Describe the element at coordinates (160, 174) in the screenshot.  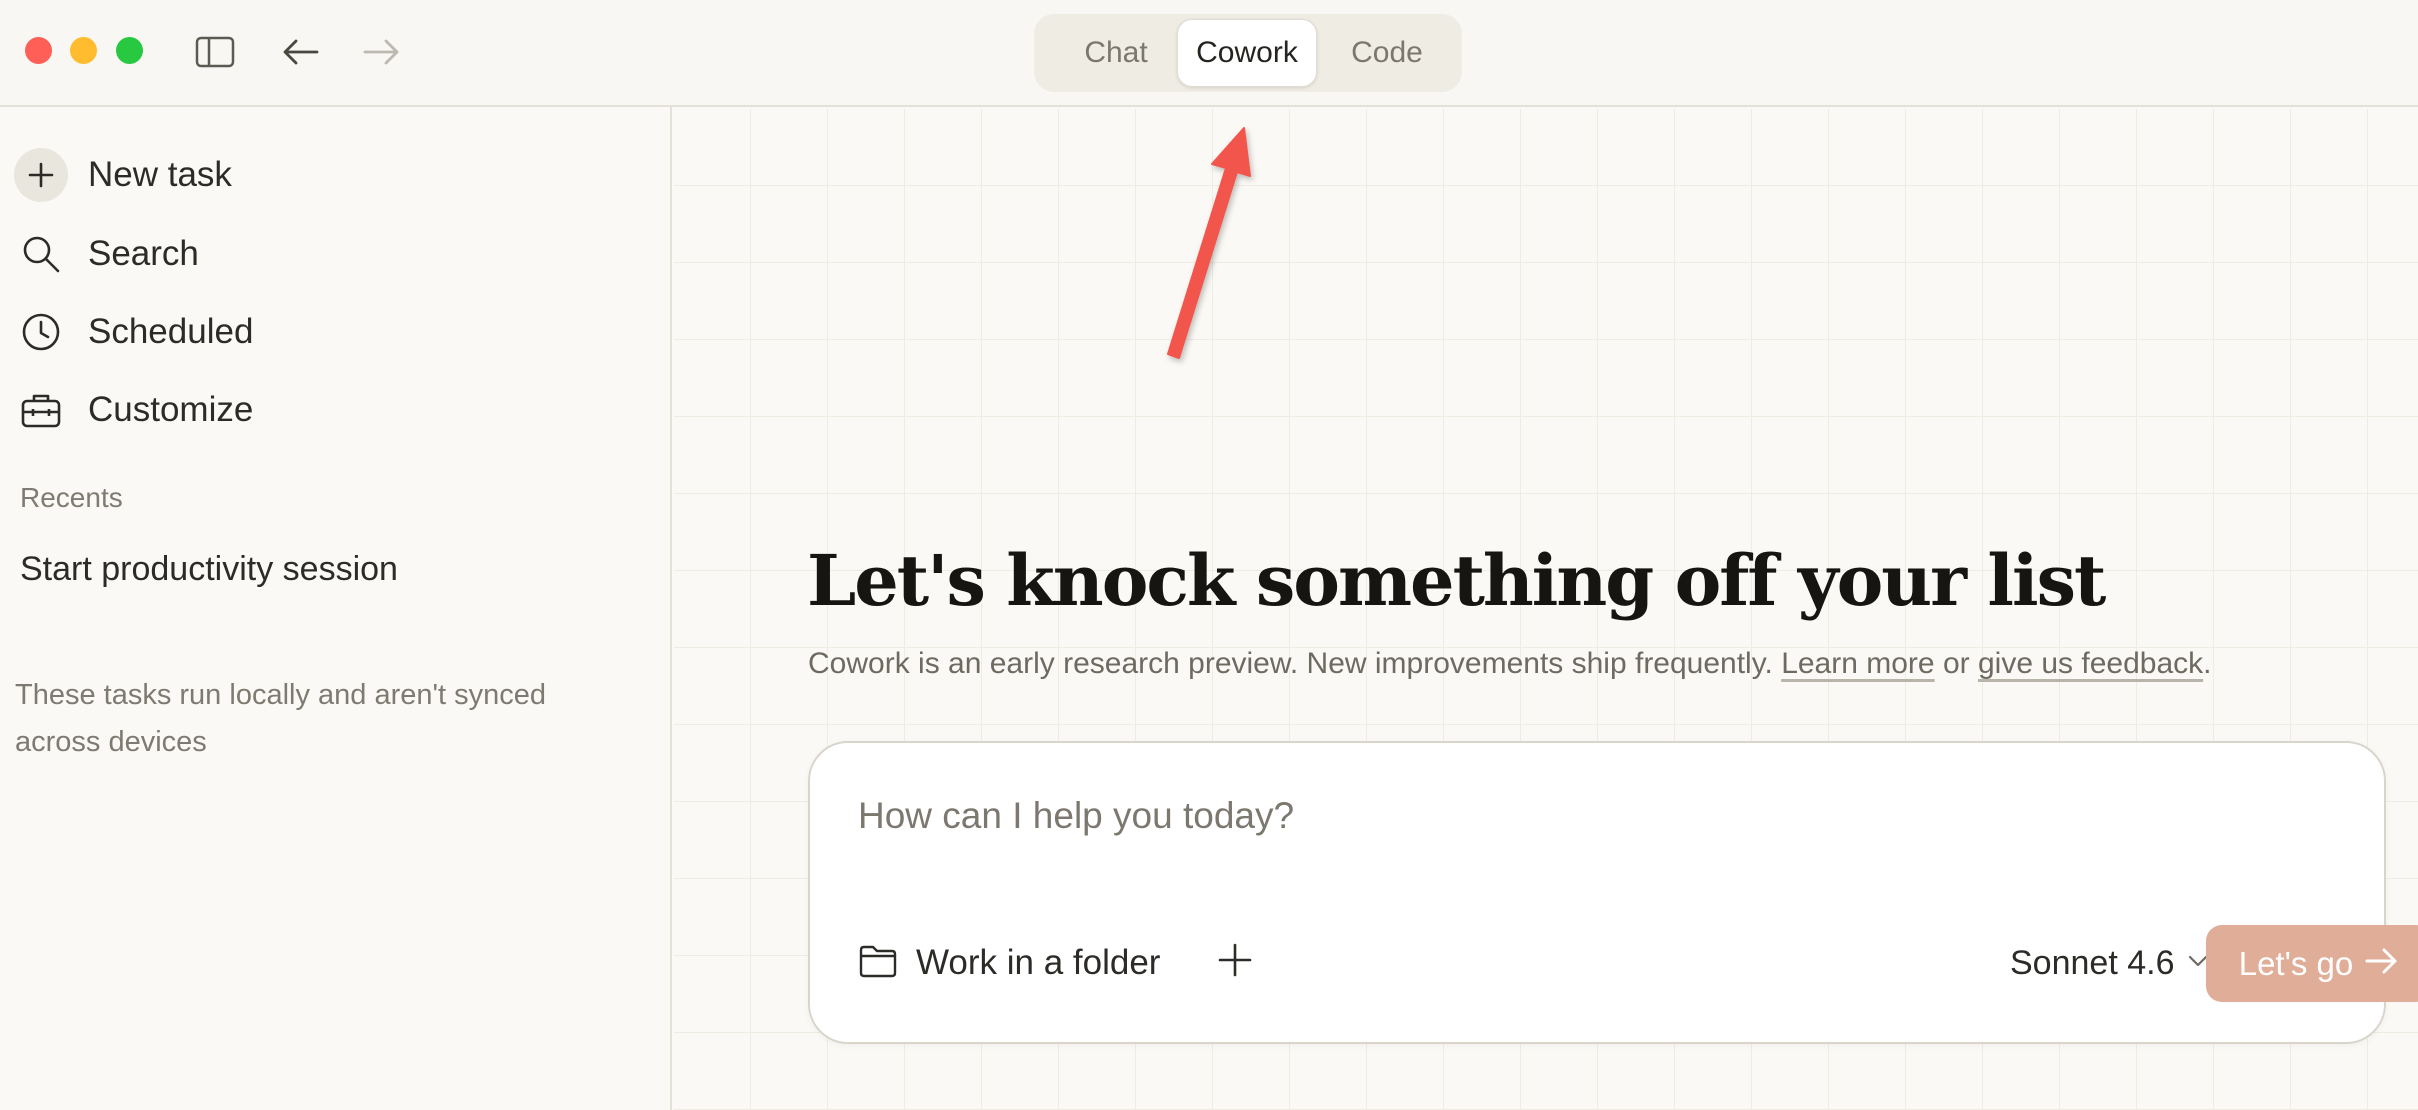
I see `sidebar-item-label: New task` at that location.